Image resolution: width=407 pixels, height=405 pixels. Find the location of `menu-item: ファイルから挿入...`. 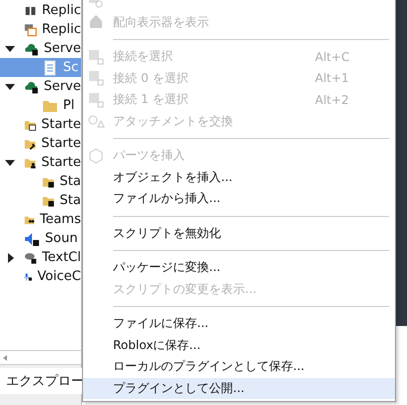

menu-item: ファイルから挿入... is located at coordinates (239, 199).